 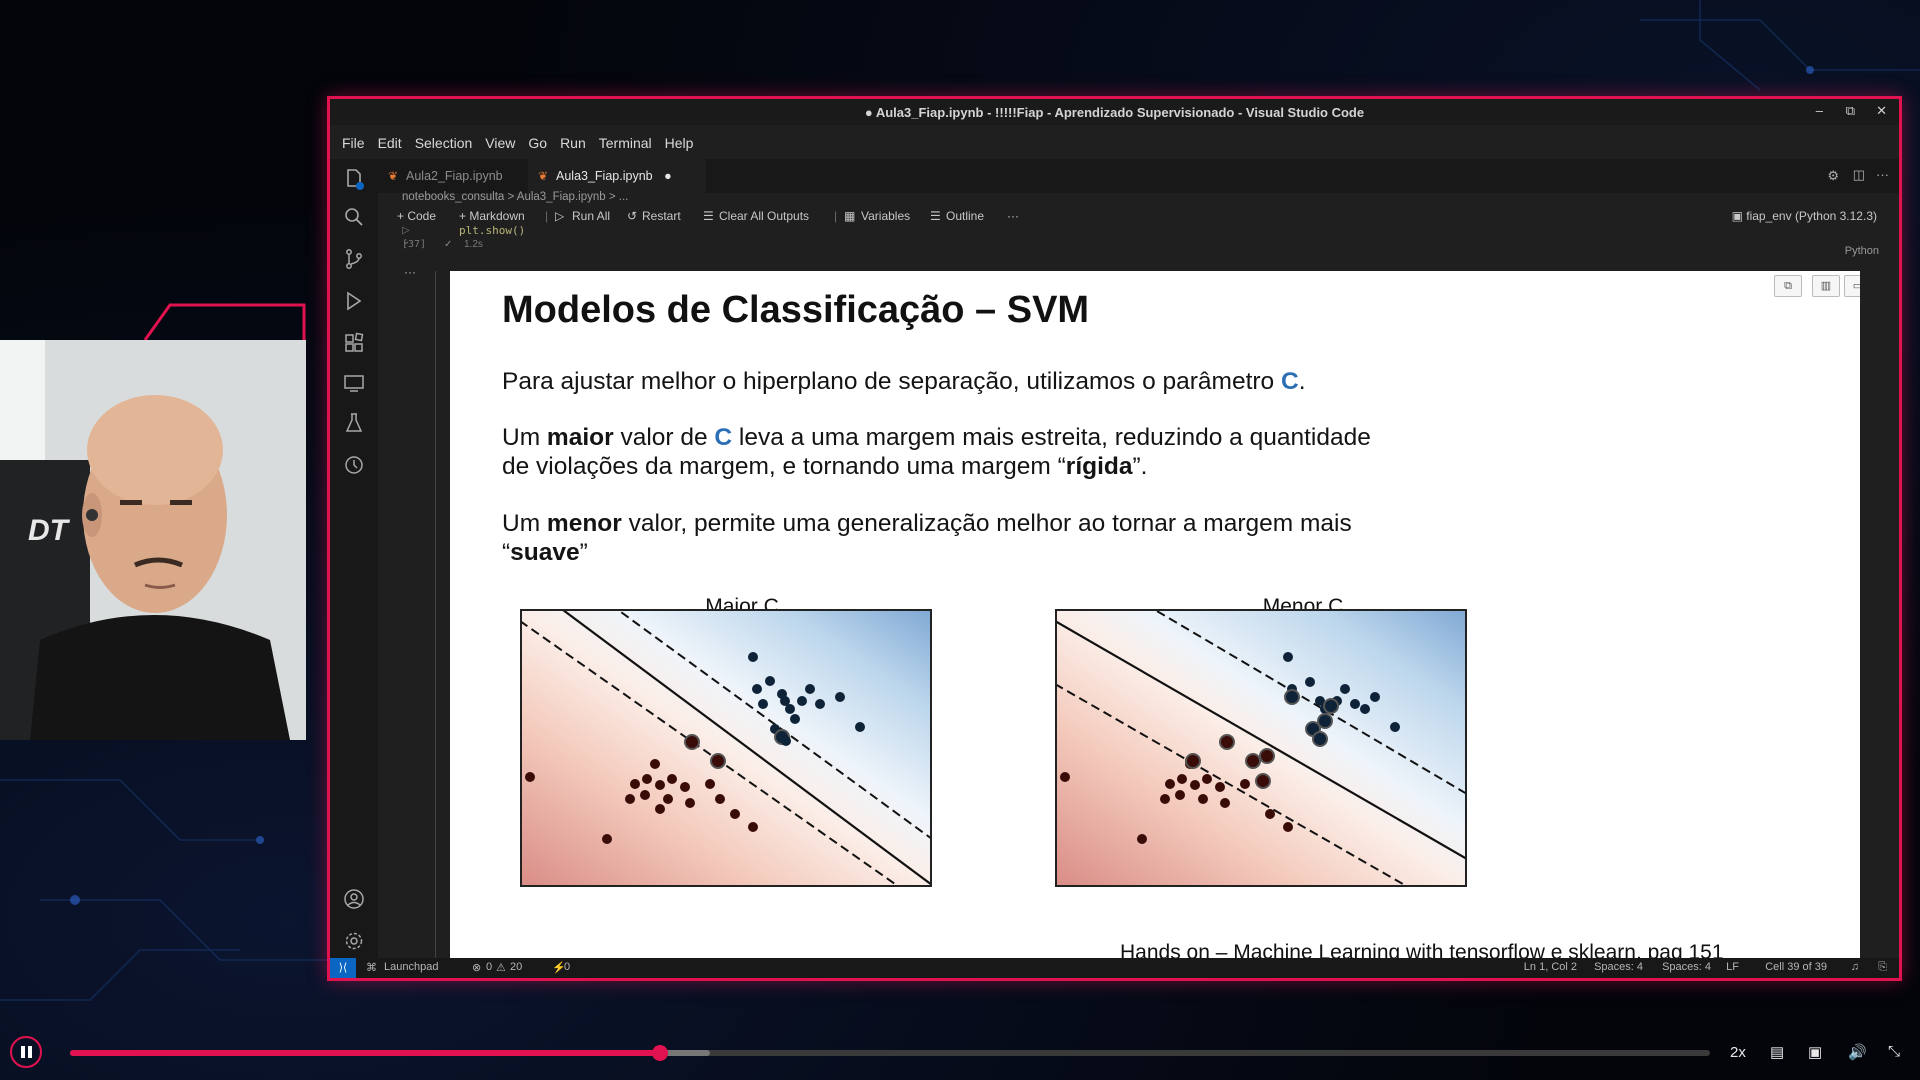 I want to click on bell-icon: ♫, so click(x=1855, y=967).